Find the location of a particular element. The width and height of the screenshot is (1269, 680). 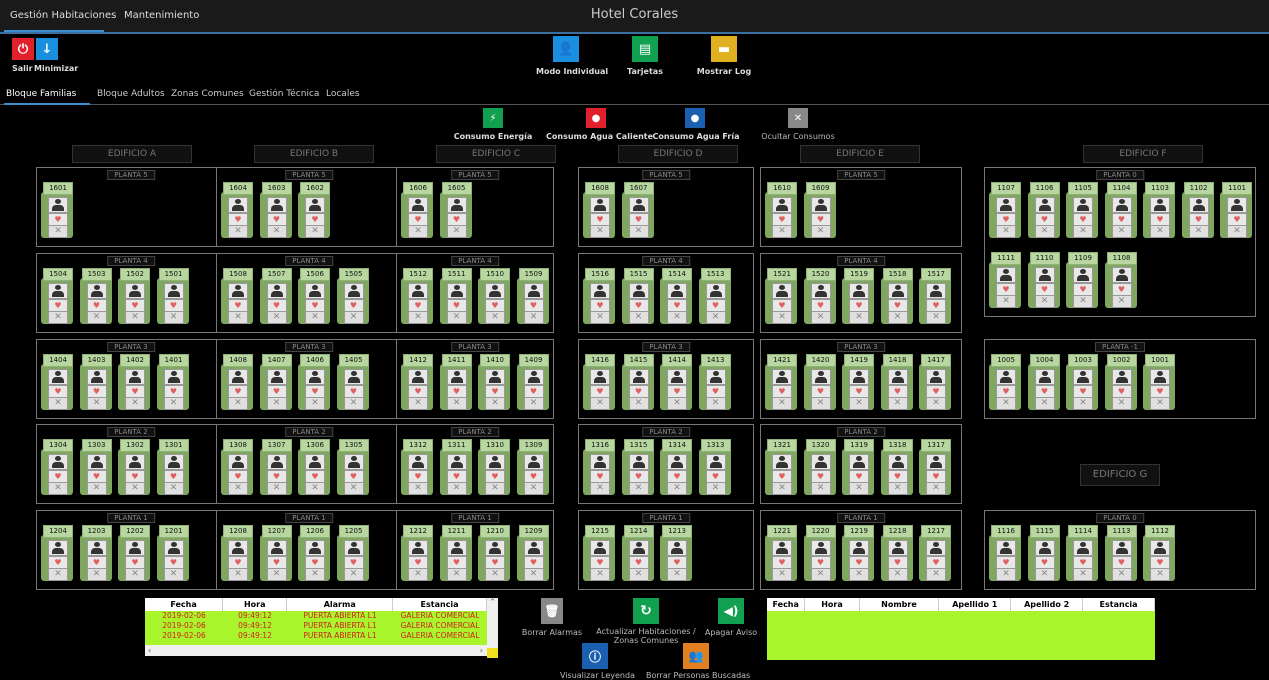

room-card: 1310 ♥ ✕ is located at coordinates (494, 467).